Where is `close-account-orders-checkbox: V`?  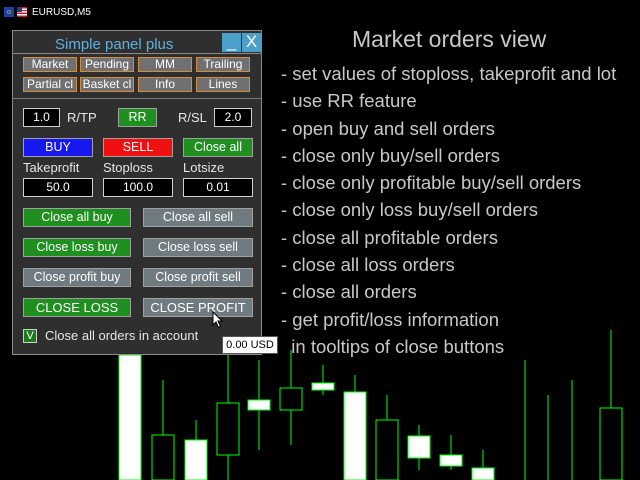
close-account-orders-checkbox: V is located at coordinates (30, 336).